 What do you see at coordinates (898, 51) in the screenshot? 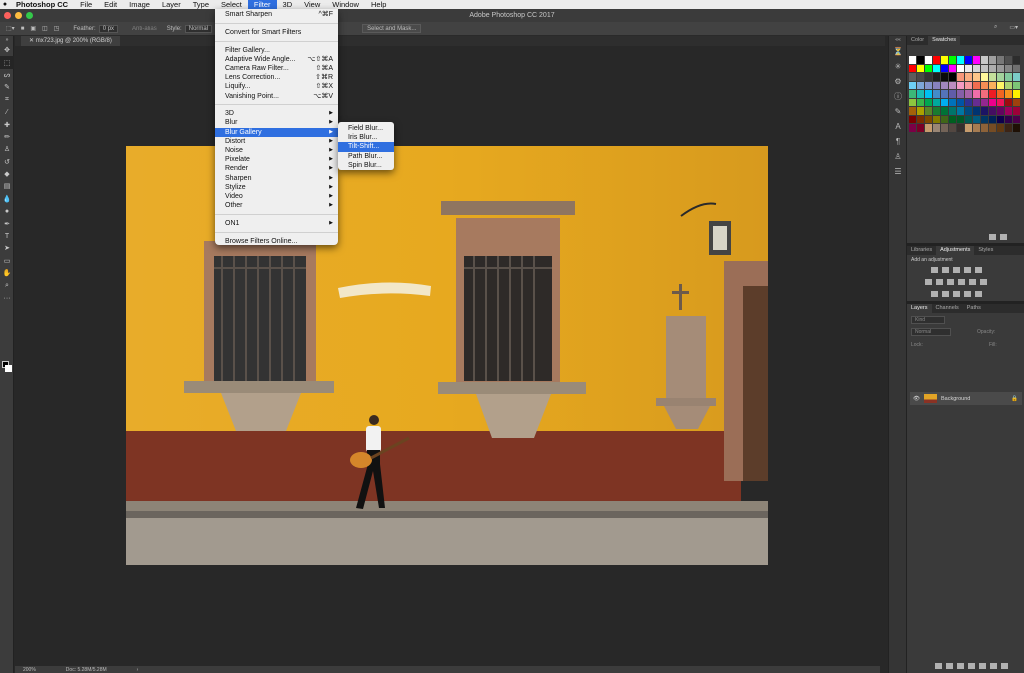
I see `history-panel-icon: ⏳` at bounding box center [898, 51].